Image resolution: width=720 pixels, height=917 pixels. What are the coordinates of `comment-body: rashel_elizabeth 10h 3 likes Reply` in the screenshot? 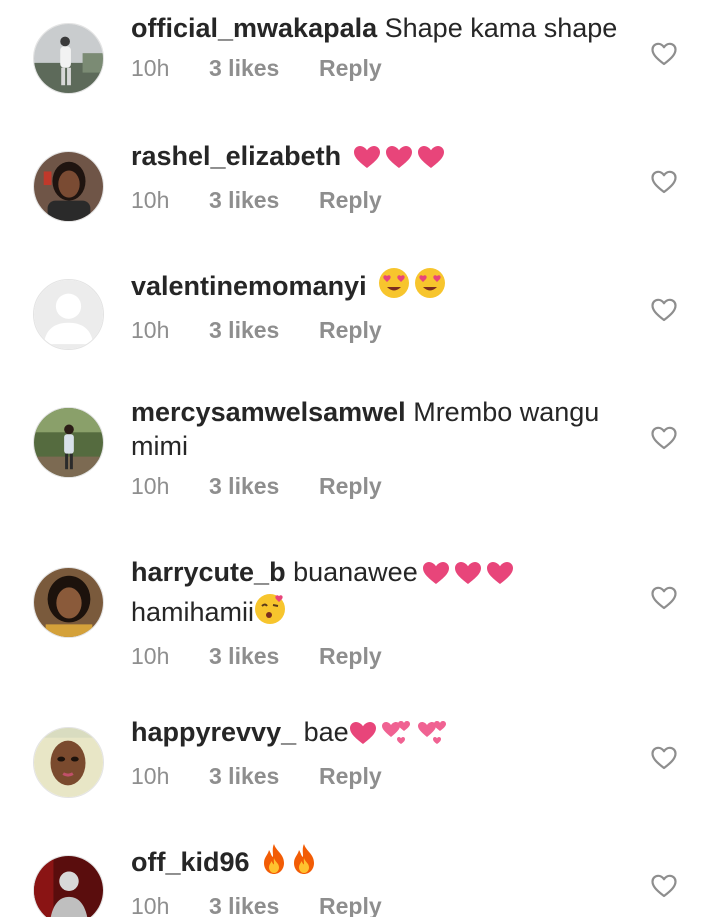 It's located at (381, 176).